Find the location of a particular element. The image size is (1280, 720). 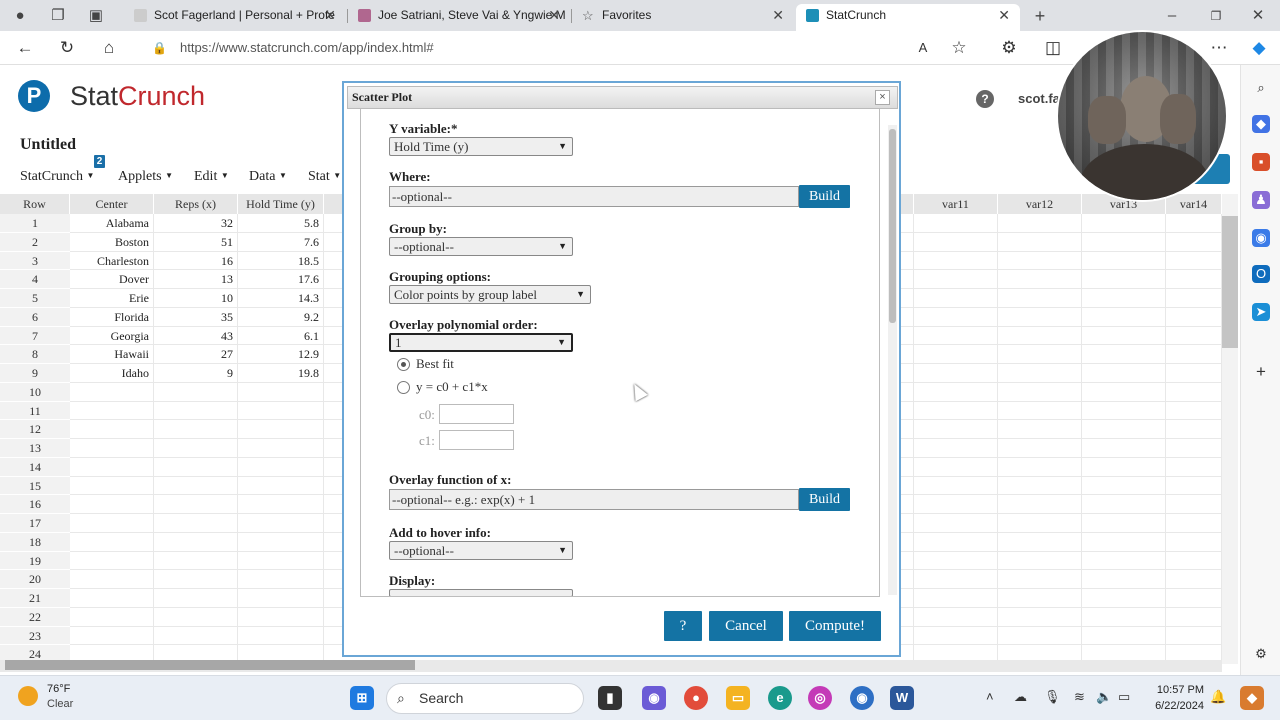

cell-hold-time: 9.2 is located at coordinates (281, 317).